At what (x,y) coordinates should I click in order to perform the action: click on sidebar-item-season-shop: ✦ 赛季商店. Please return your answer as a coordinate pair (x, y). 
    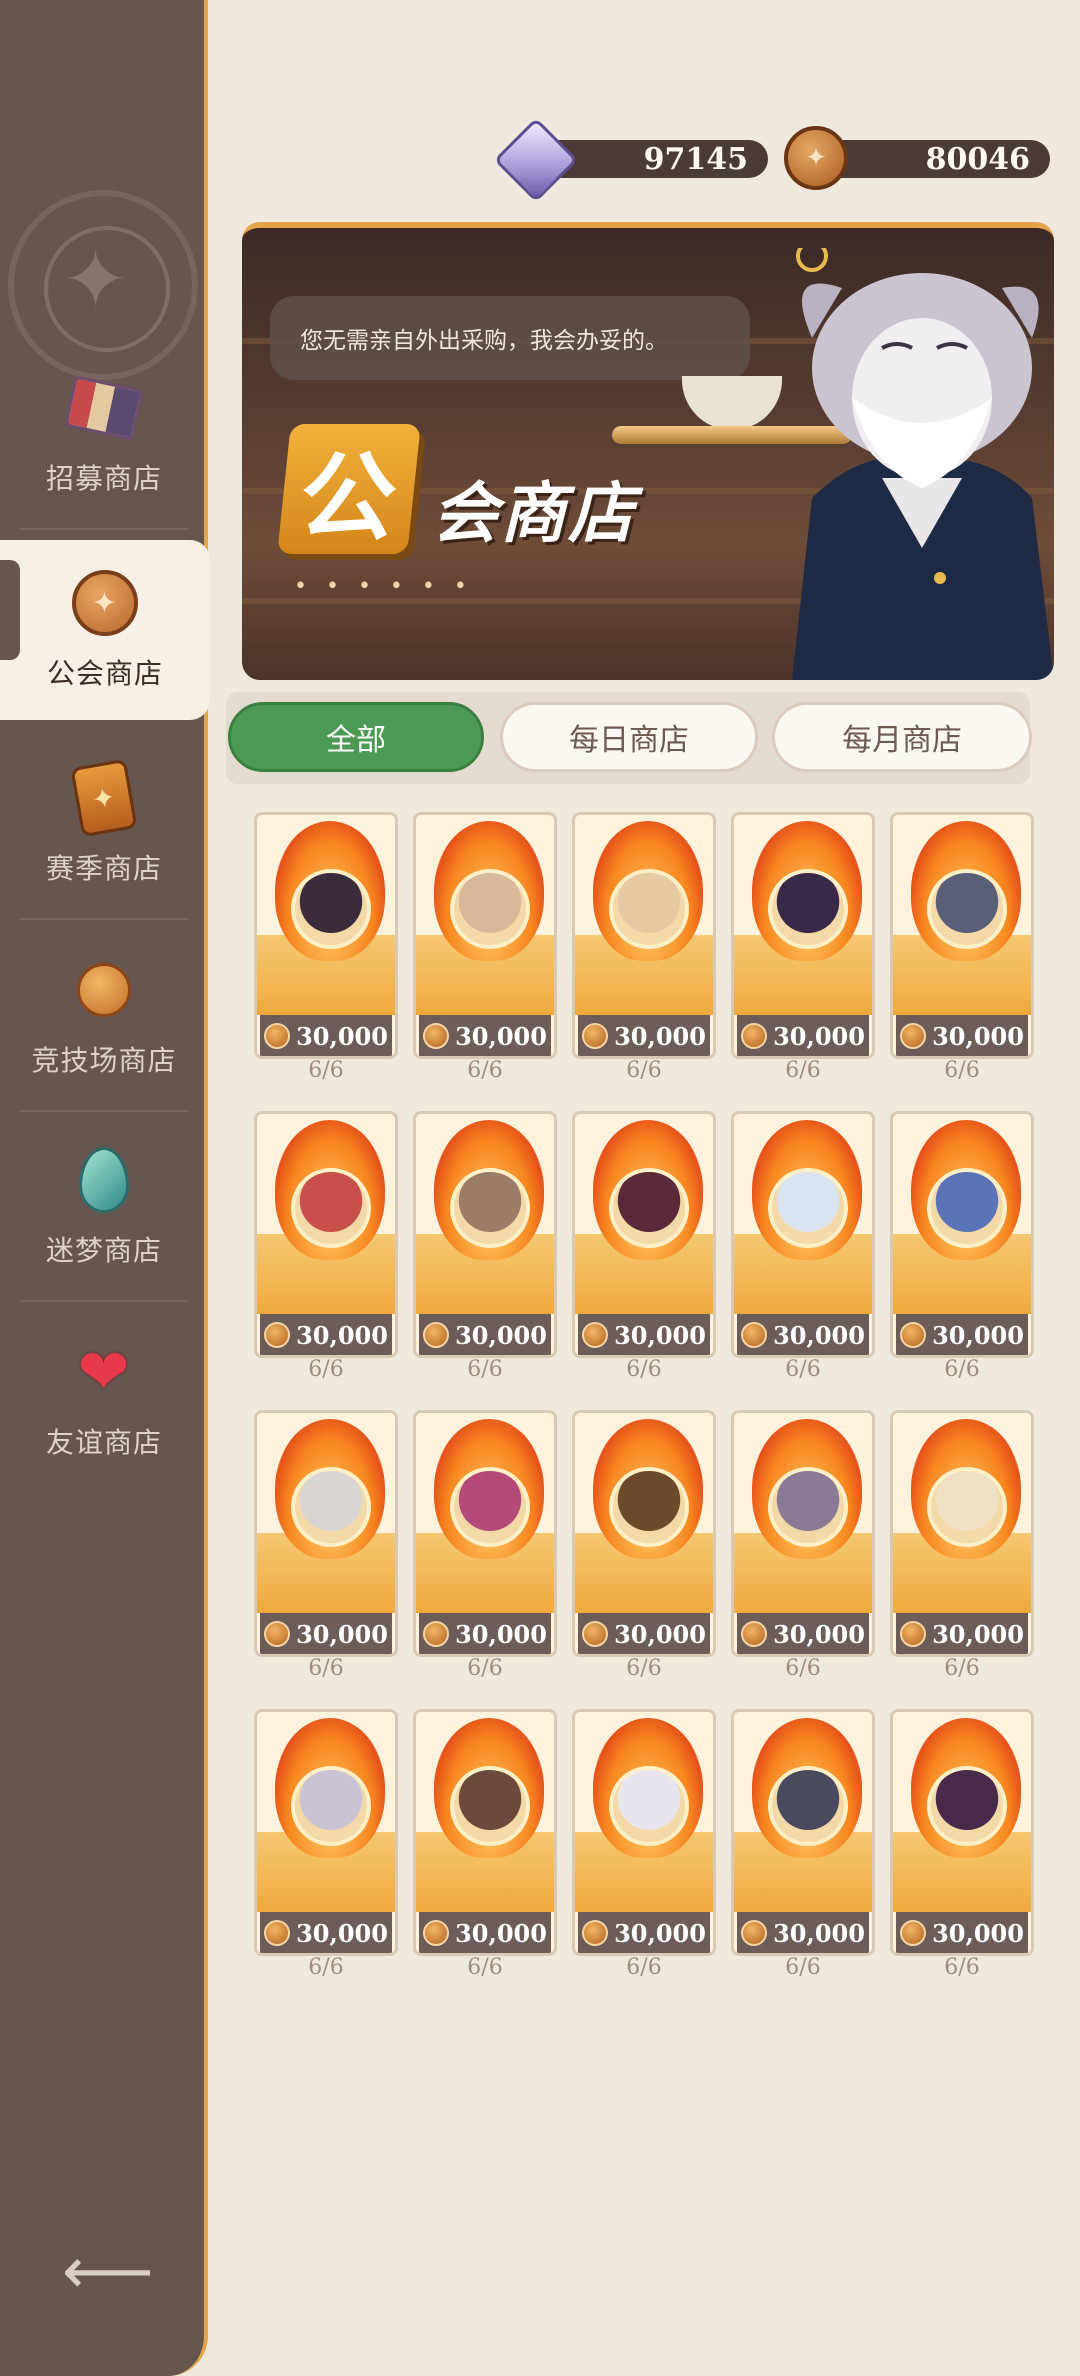
    Looking at the image, I should click on (104, 825).